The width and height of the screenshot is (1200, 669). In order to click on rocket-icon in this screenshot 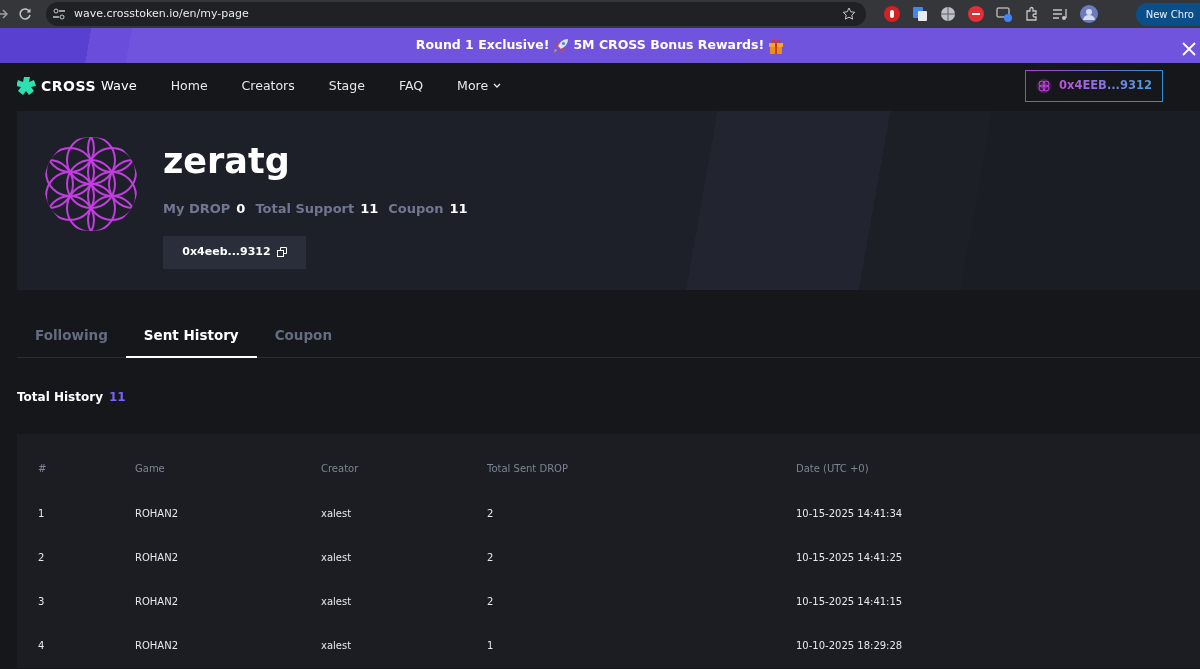, I will do `click(561, 45)`.